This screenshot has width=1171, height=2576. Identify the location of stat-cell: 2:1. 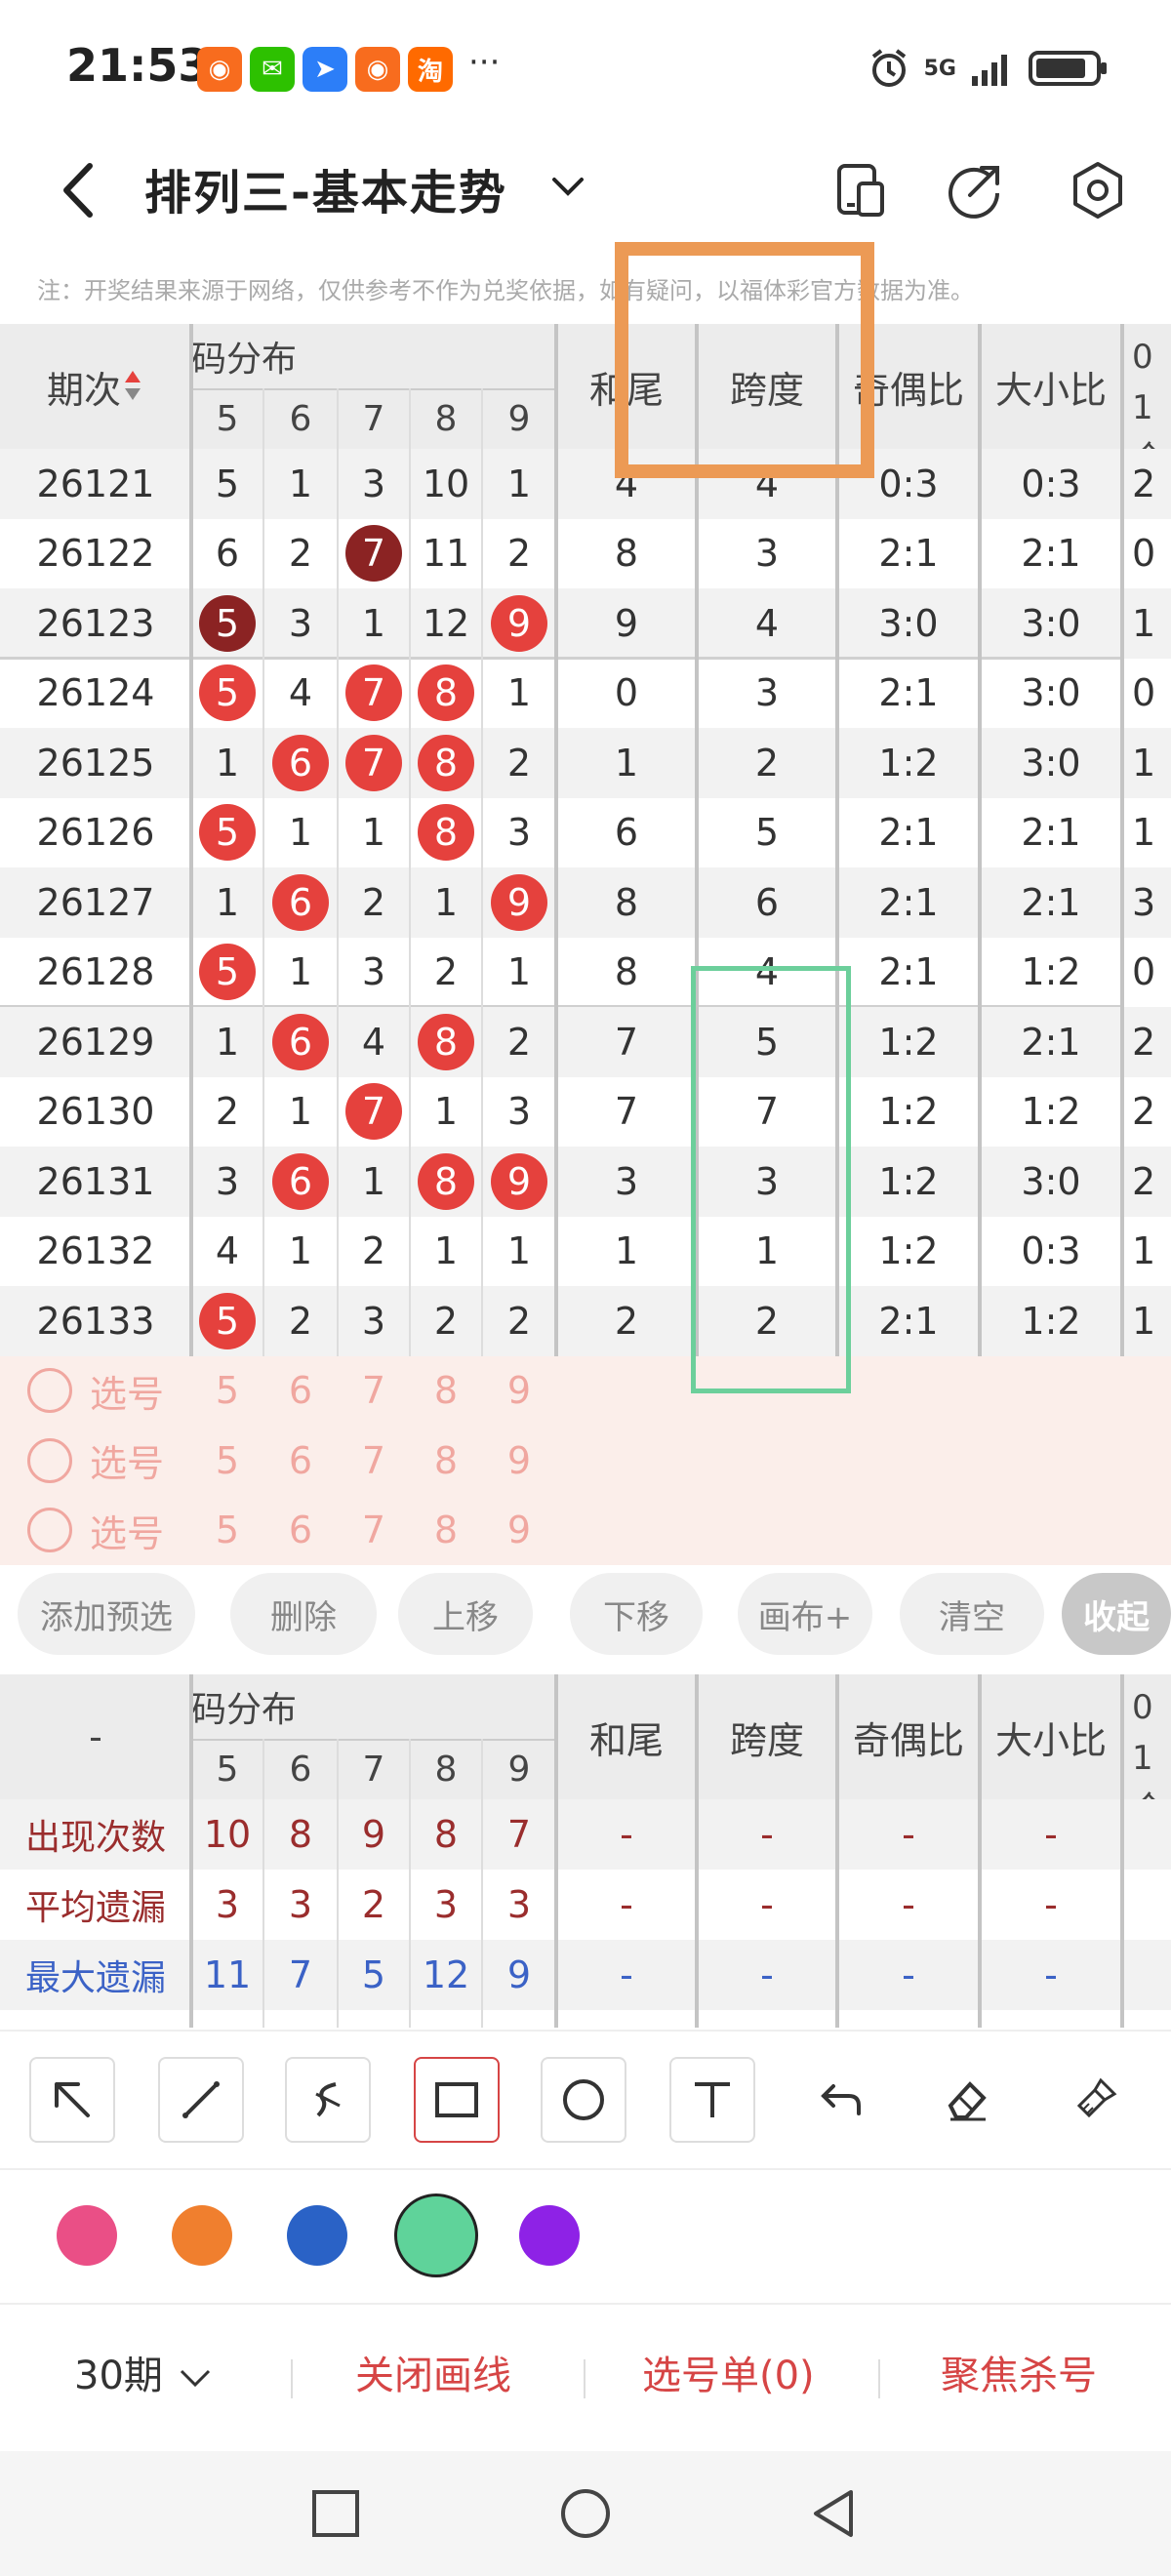
(908, 972).